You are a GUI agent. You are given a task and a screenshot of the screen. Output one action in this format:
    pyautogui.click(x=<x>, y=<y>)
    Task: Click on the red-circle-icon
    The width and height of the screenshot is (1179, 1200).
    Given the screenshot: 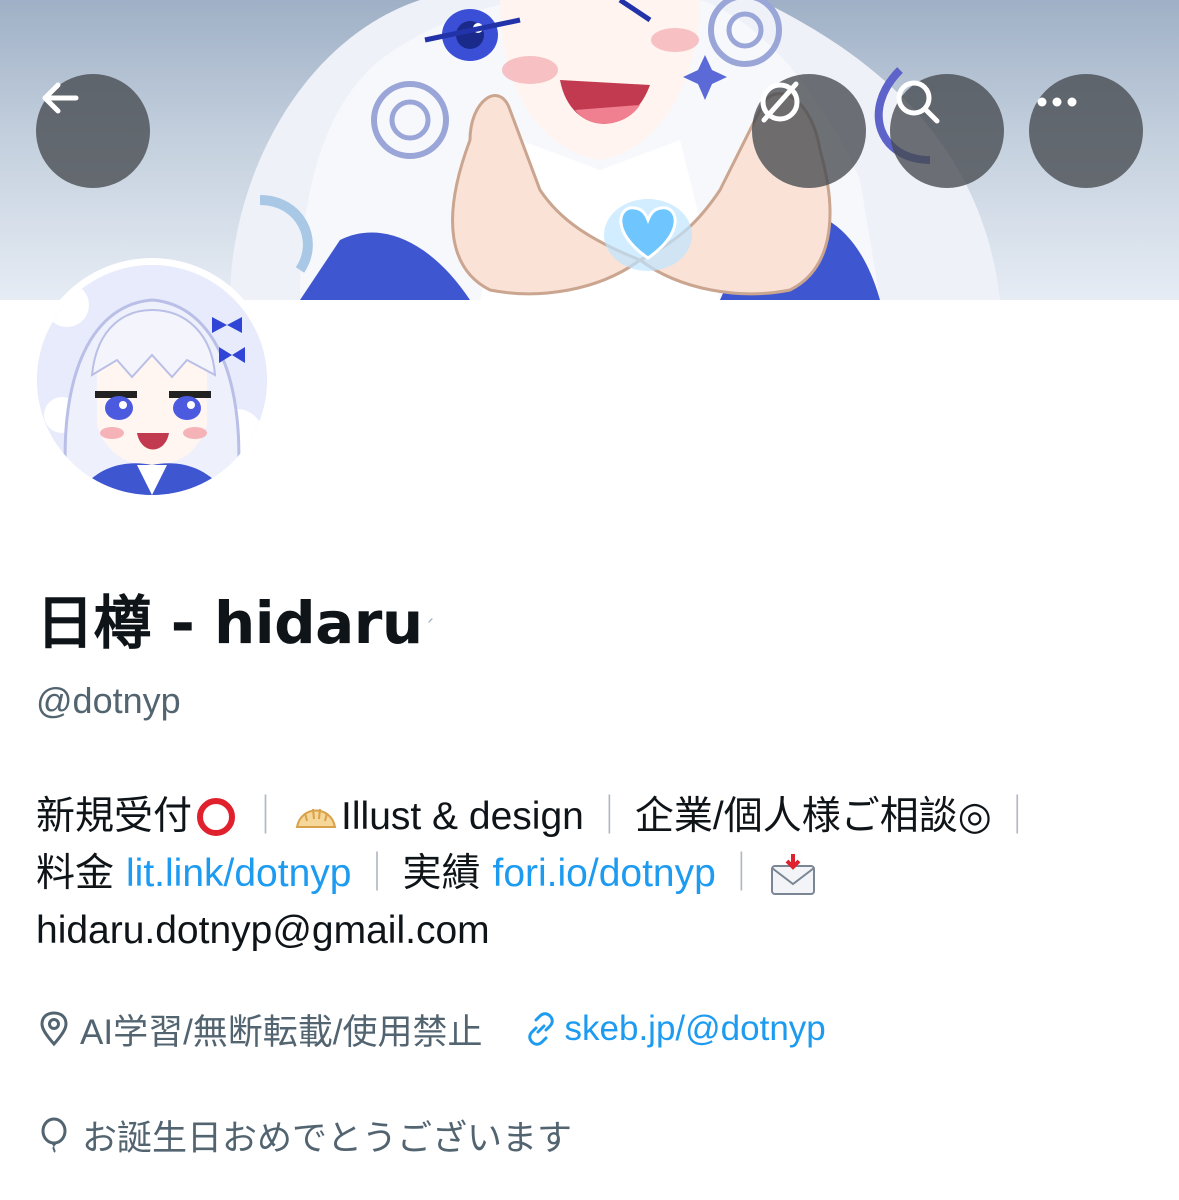 What is the action you would take?
    pyautogui.click(x=216, y=817)
    